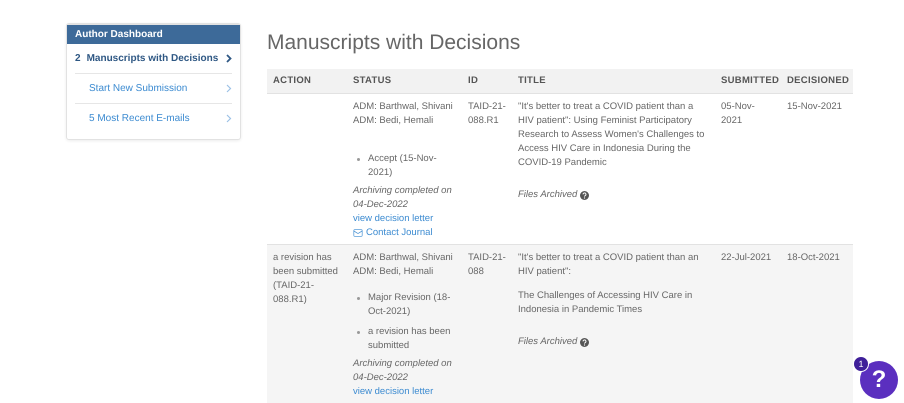 This screenshot has width=904, height=403. I want to click on manuscript-title: "It's better to treat a COVID patient than a HIV patient": Using Feminist Participatory Research to Assess Women's Challenges to Access HIV Care in Indonesia During the COVID-19 Pandemic, so click(612, 135).